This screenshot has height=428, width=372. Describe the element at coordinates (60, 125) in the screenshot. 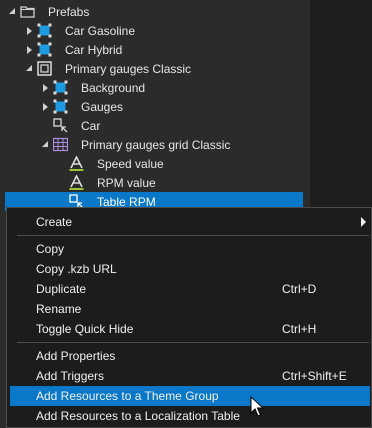

I see `prefab-instance-icon` at that location.